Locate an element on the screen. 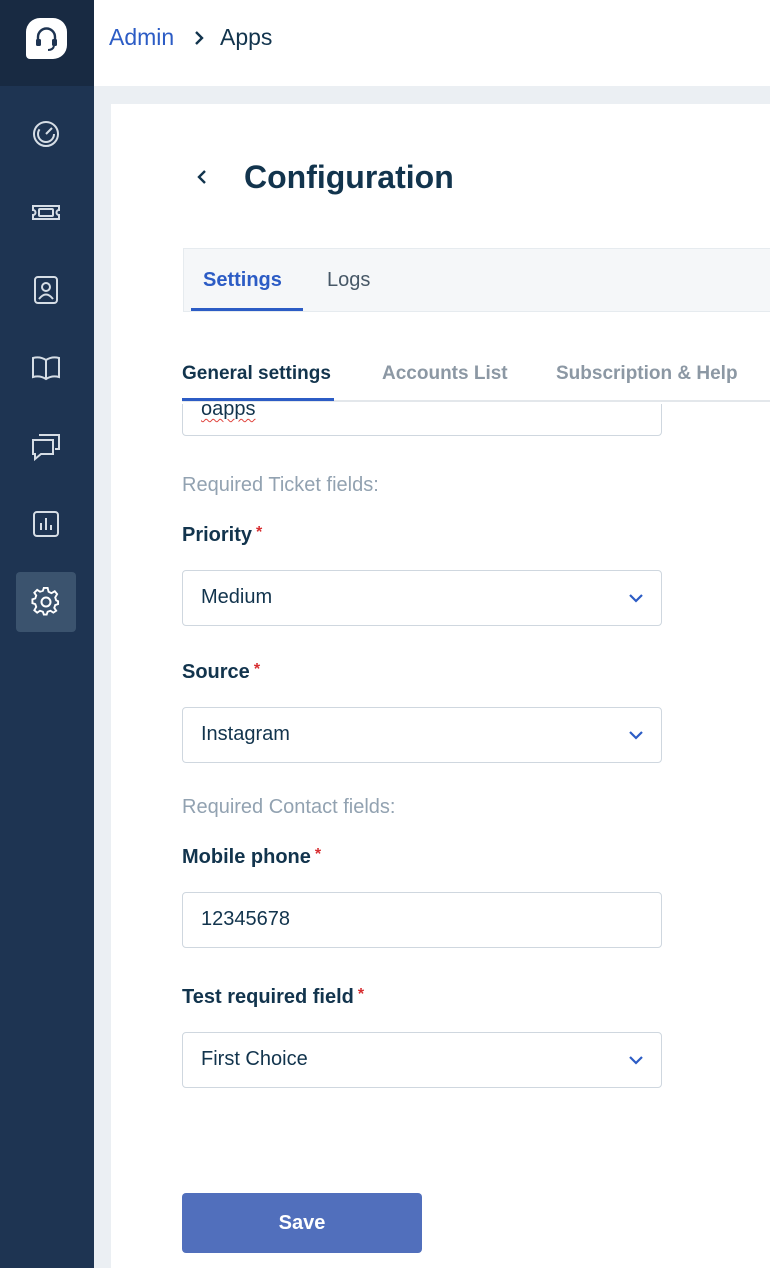 The height and width of the screenshot is (1268, 770). tab-logs: Logs is located at coordinates (348, 280).